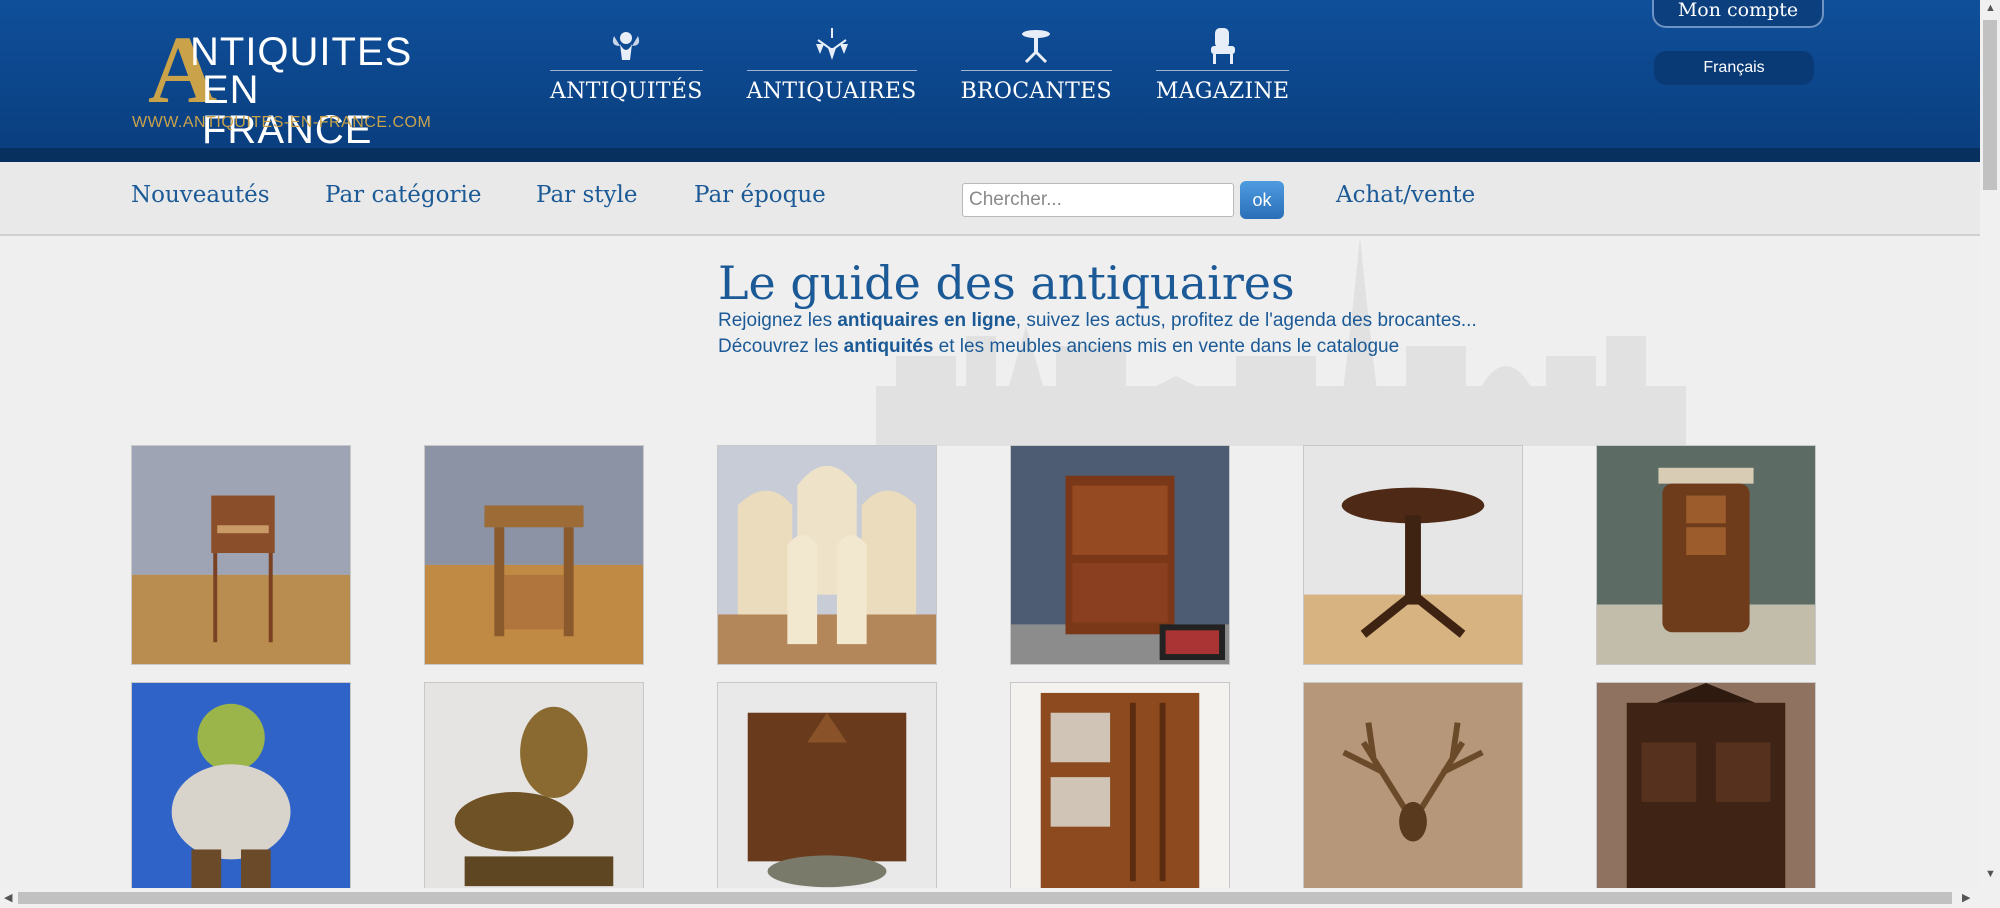  I want to click on scroll-left-icon: ◀, so click(8, 897).